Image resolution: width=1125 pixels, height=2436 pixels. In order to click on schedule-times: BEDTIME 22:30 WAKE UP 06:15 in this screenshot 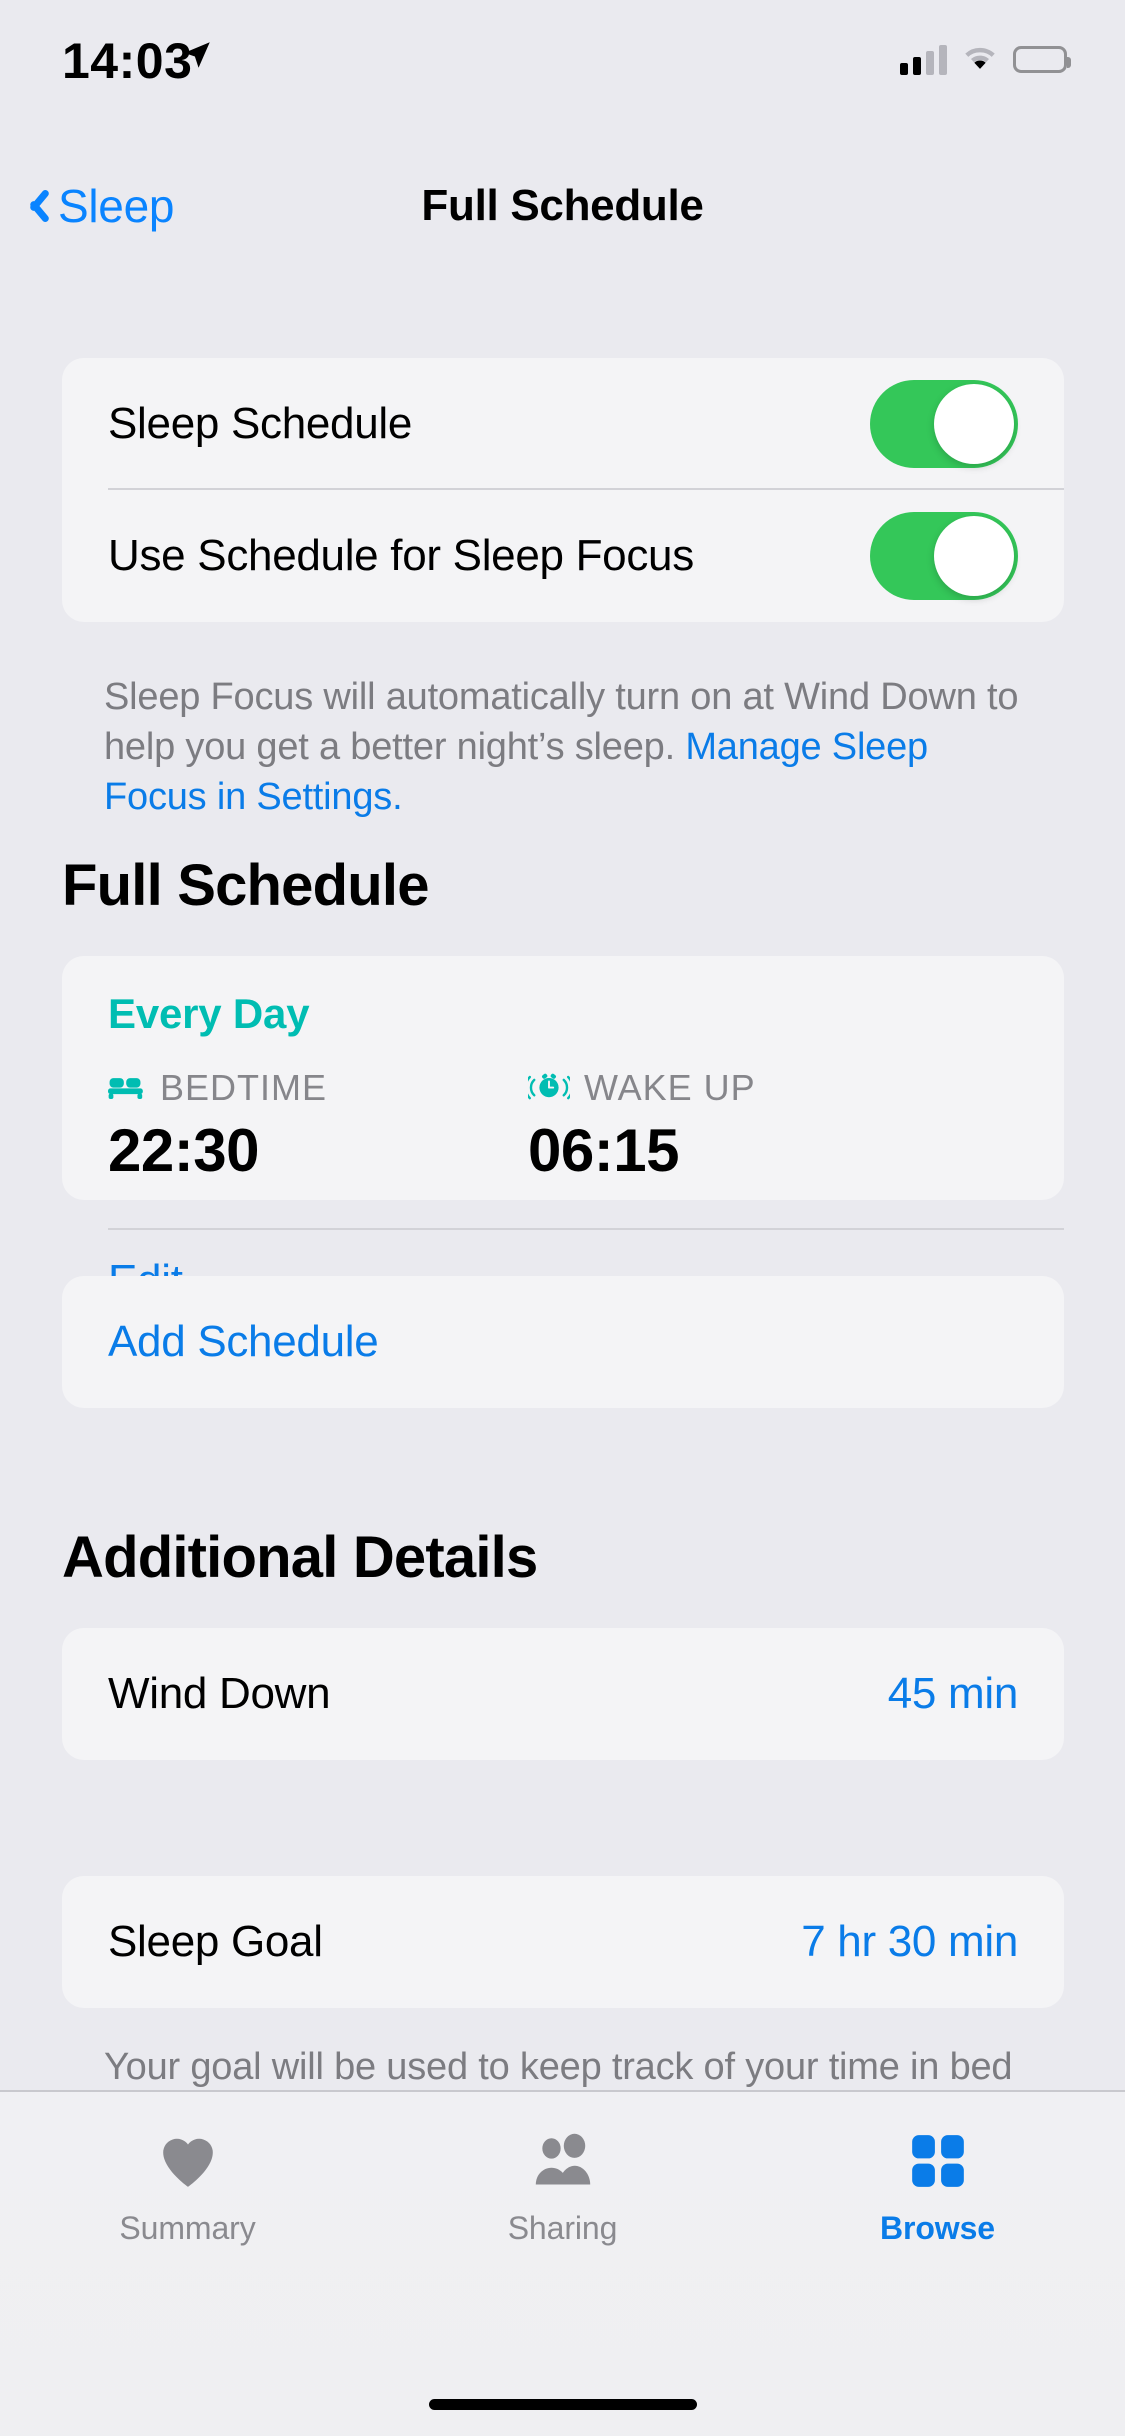, I will do `click(563, 1125)`.